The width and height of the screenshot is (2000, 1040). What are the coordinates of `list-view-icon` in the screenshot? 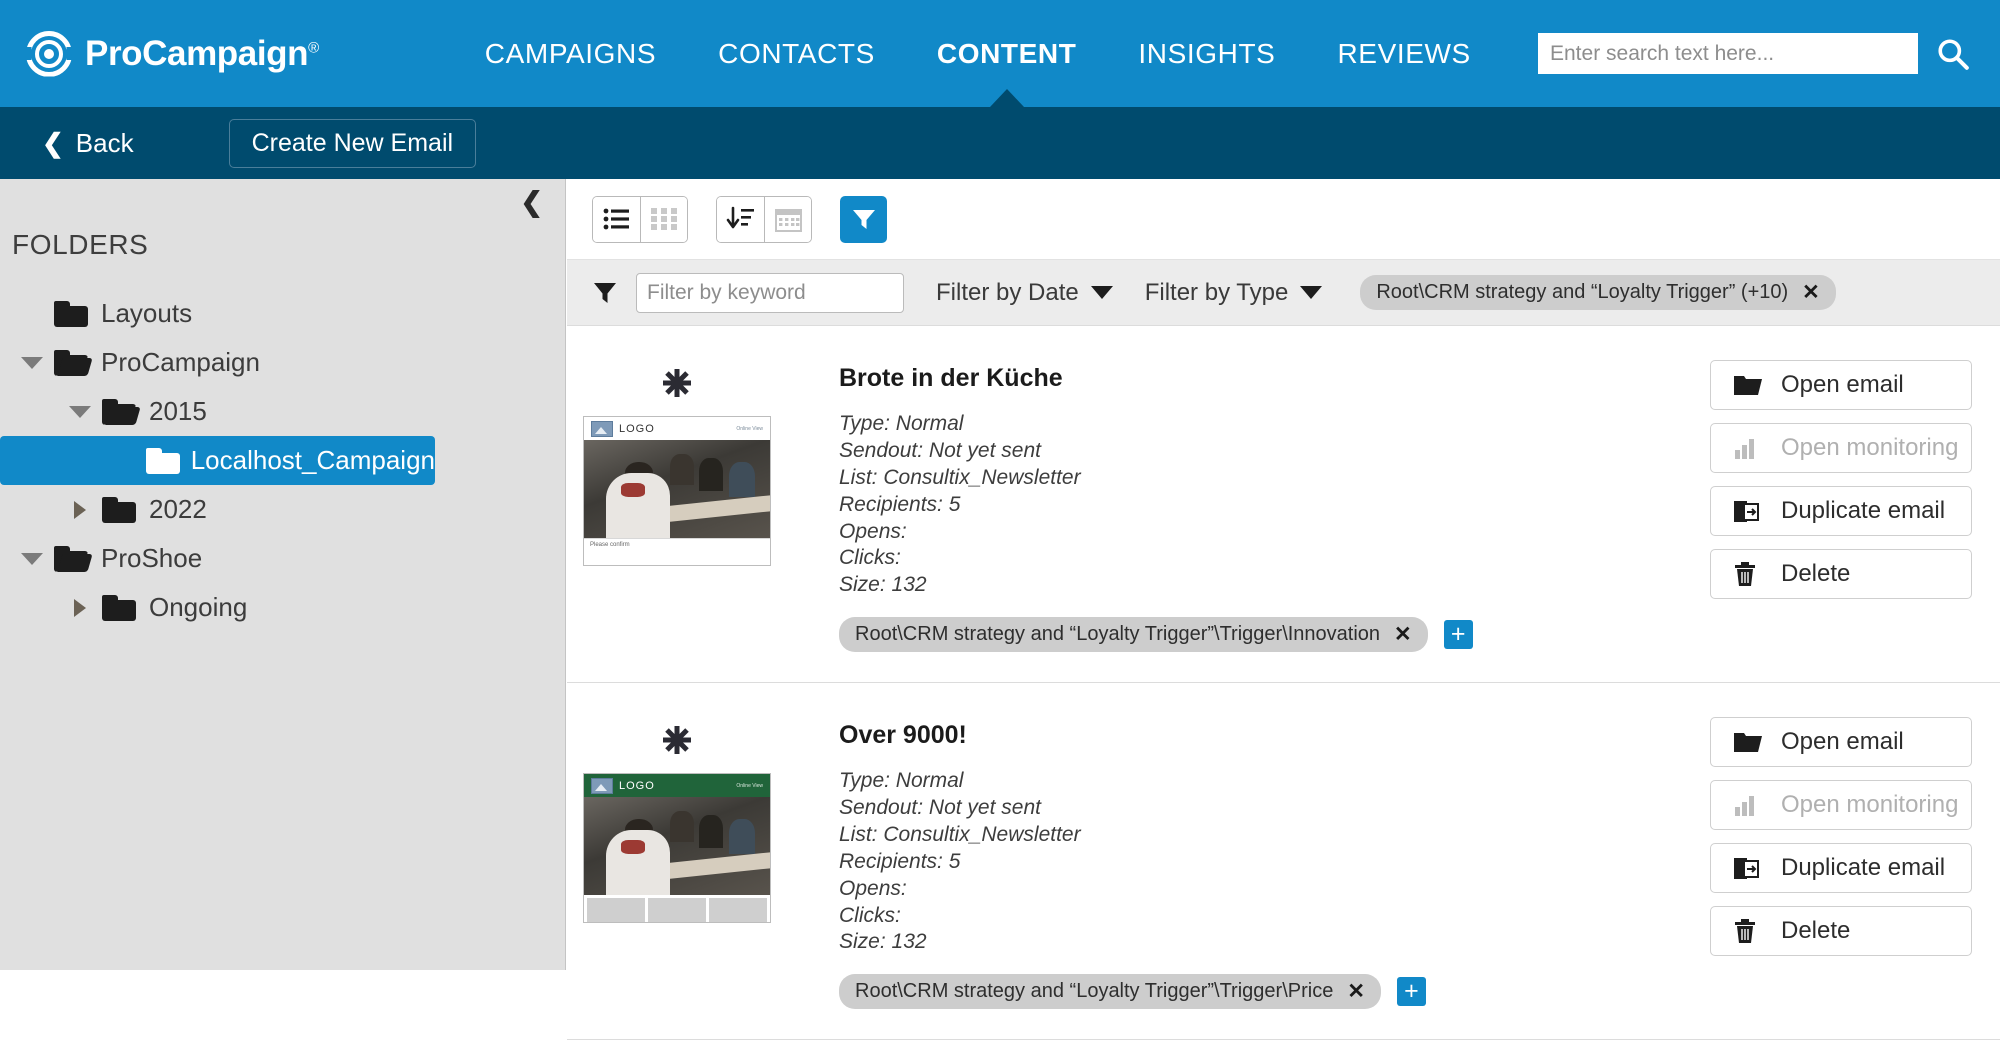 It's located at (616, 219).